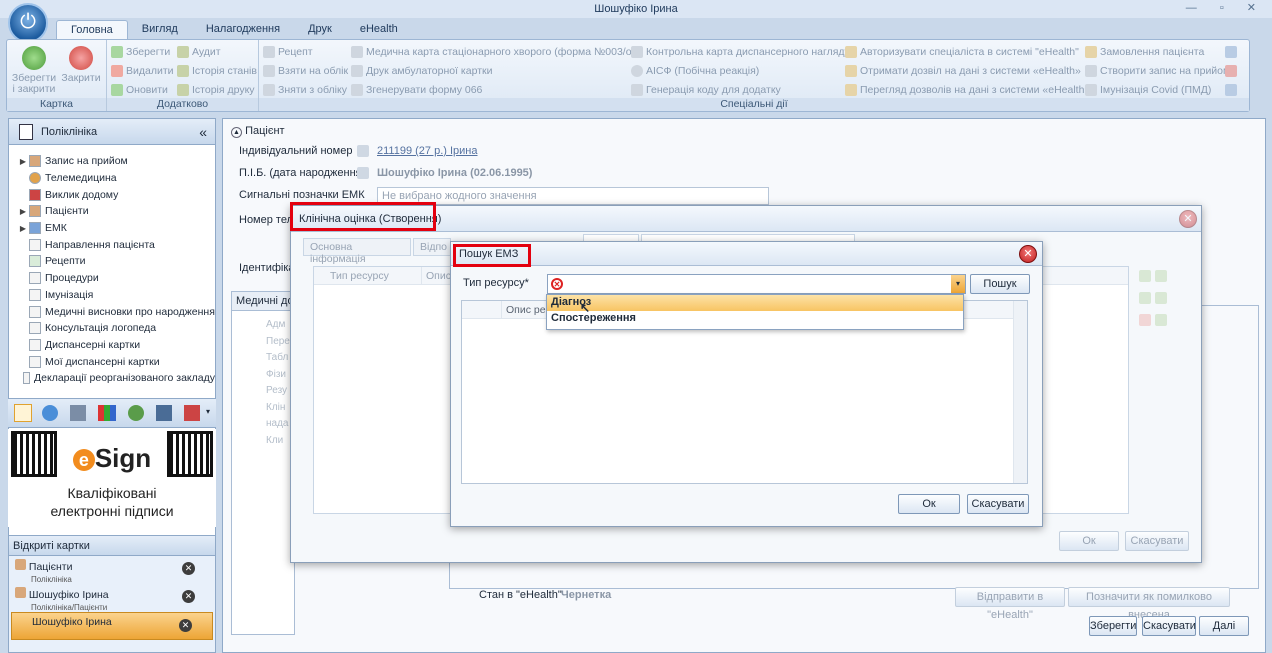  Describe the element at coordinates (34, 70) in the screenshot. I see `save-close-button: Зберегти і закрити` at that location.